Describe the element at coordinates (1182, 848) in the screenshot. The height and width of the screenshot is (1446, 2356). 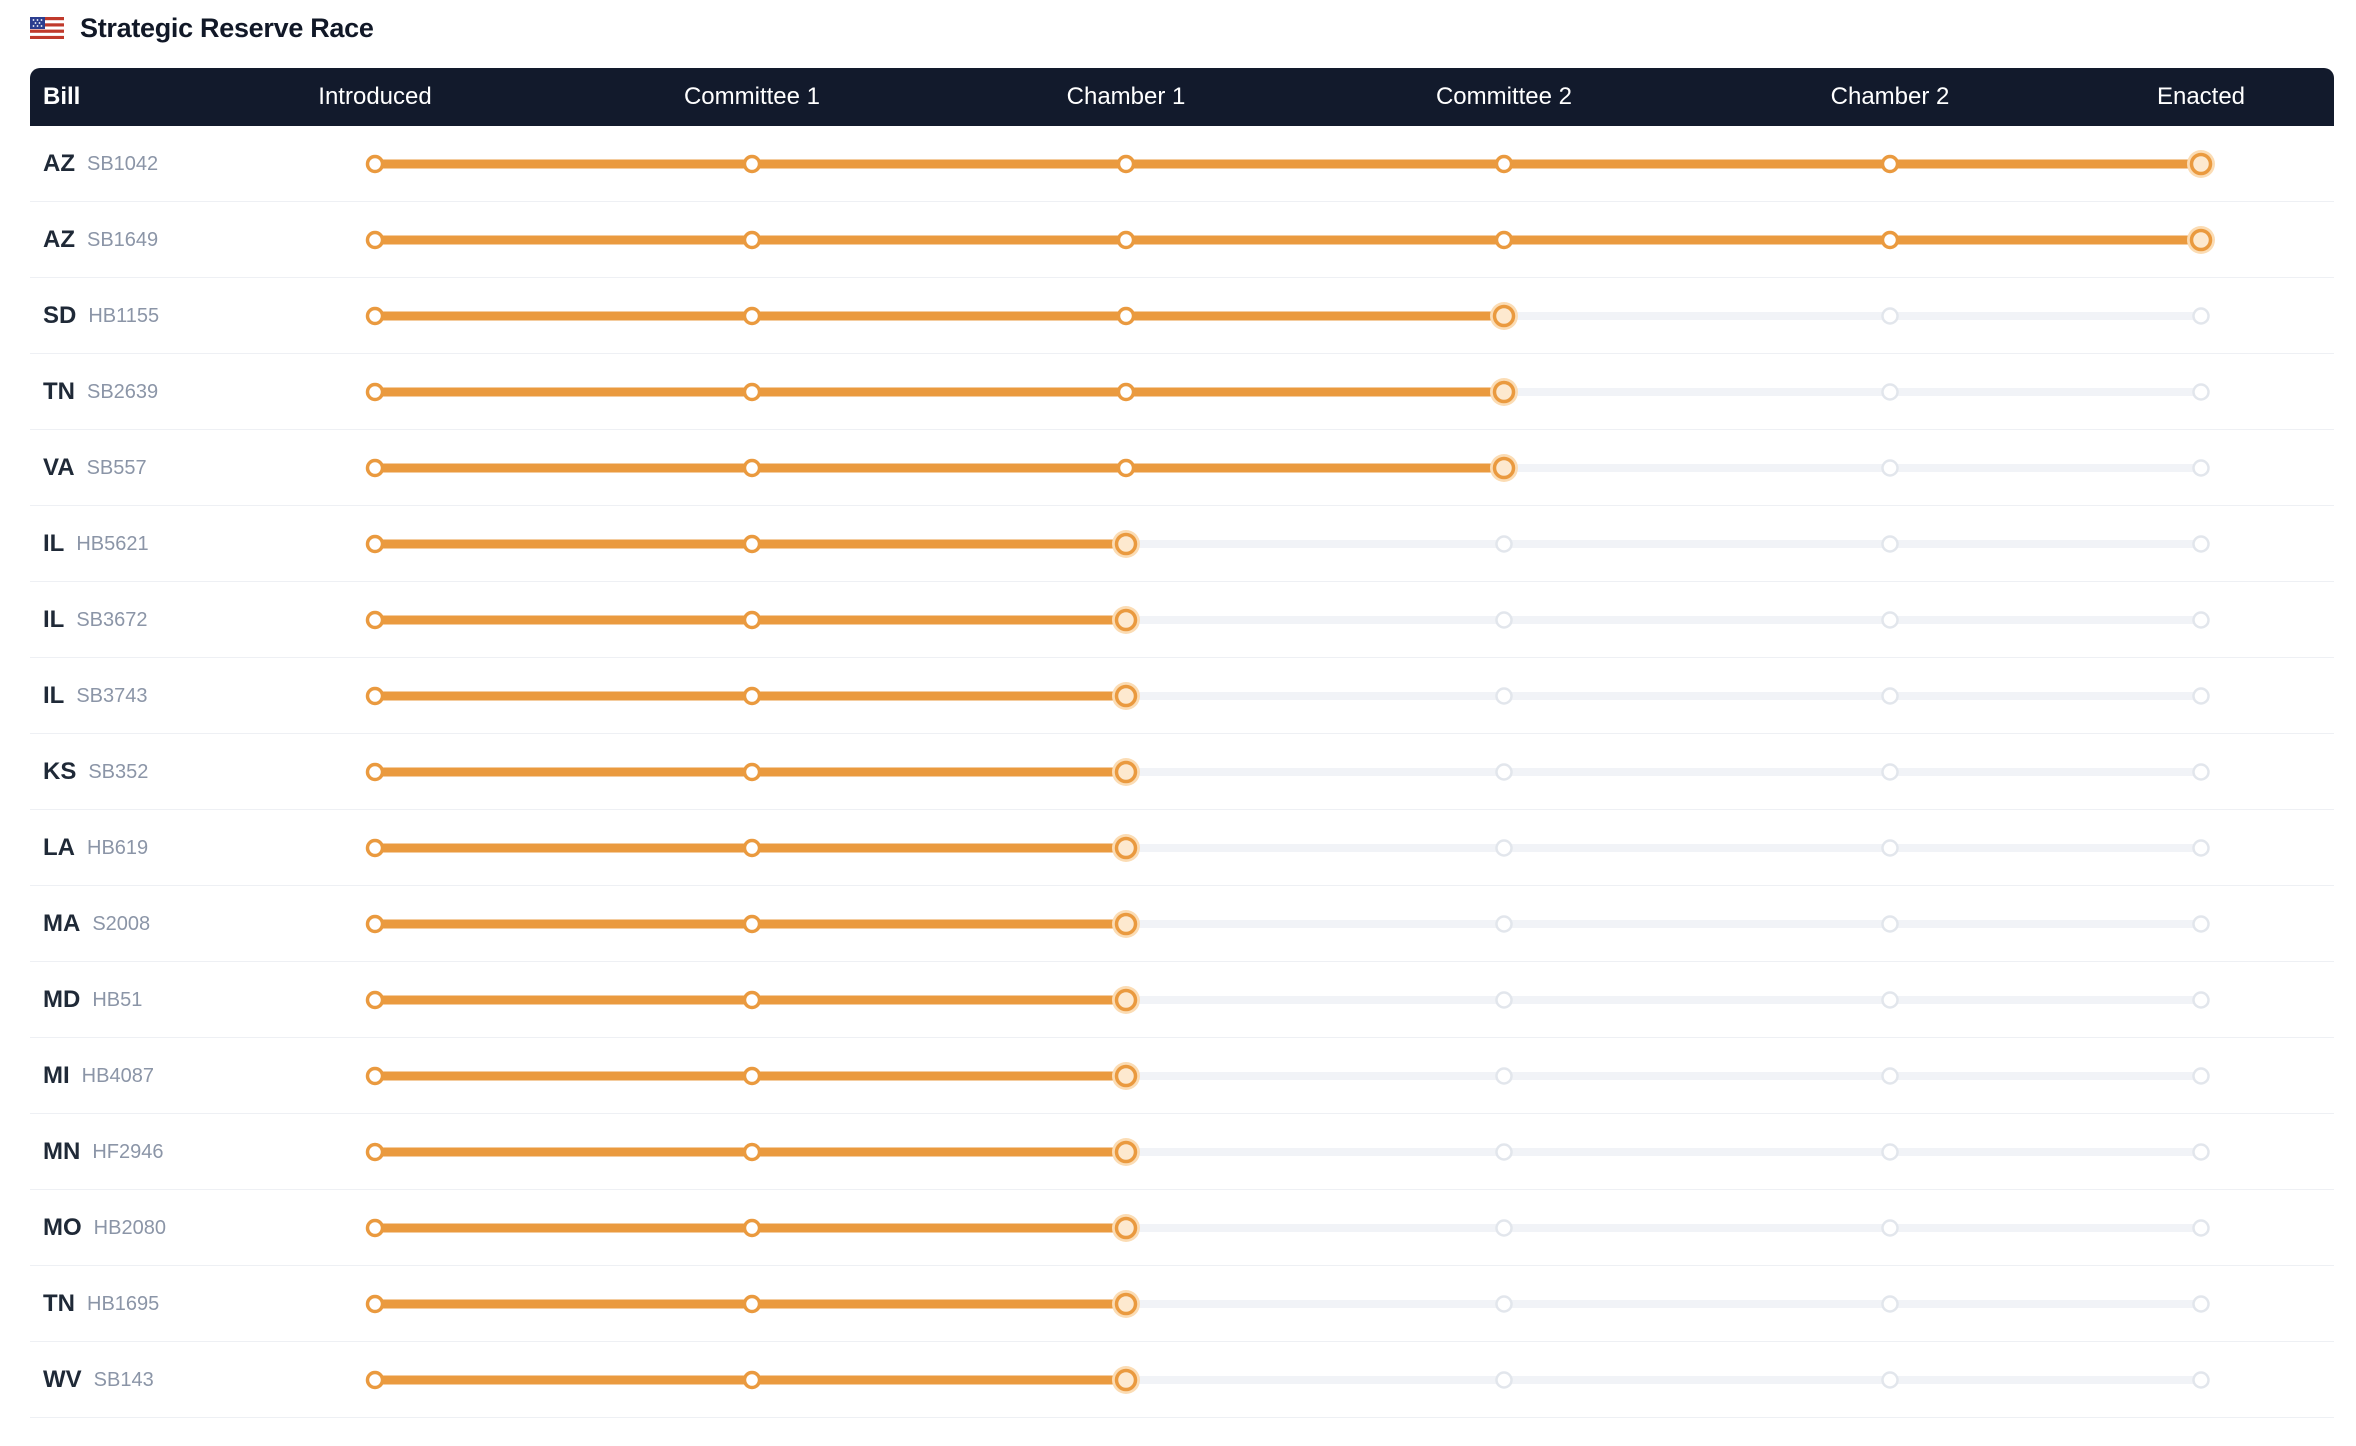
I see `table-row: LA HB619` at that location.